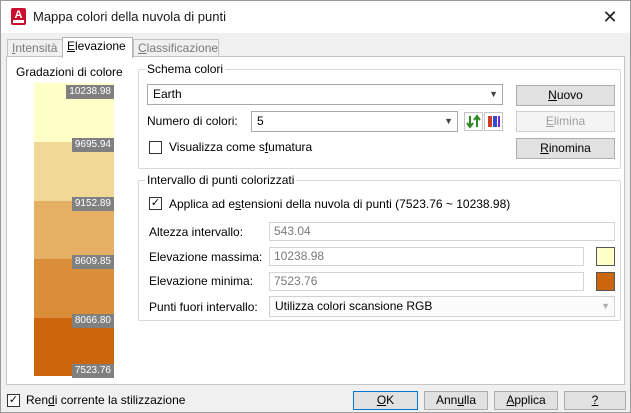 The width and height of the screenshot is (631, 413). Describe the element at coordinates (192, 121) in the screenshot. I see `num-colors-label: Numero di colori:` at that location.